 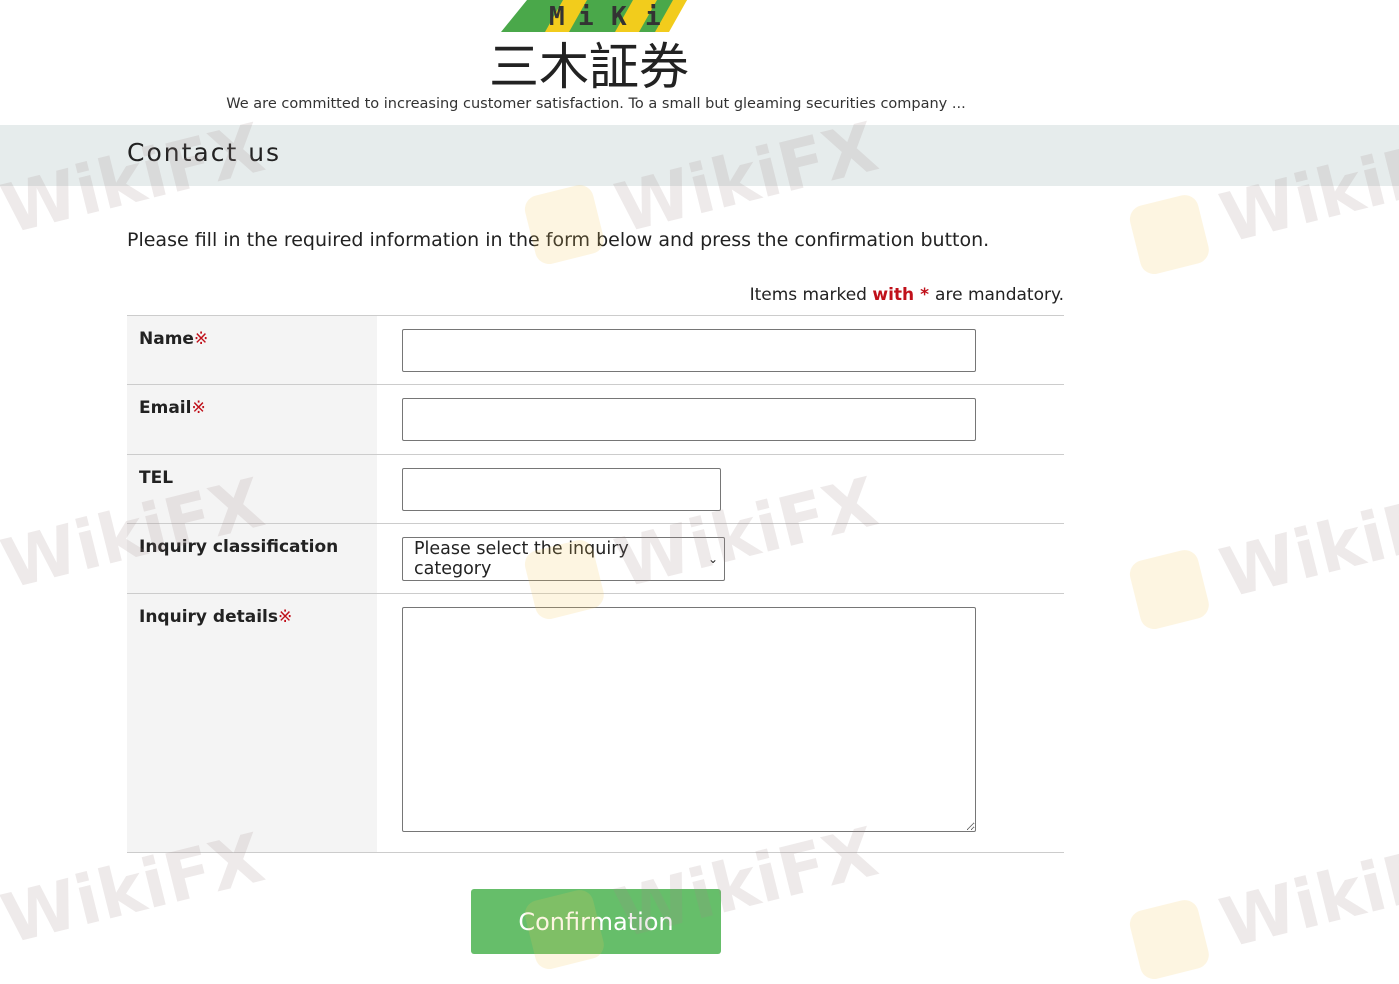 What do you see at coordinates (198, 408) in the screenshot?
I see `email-required-mark: ※` at bounding box center [198, 408].